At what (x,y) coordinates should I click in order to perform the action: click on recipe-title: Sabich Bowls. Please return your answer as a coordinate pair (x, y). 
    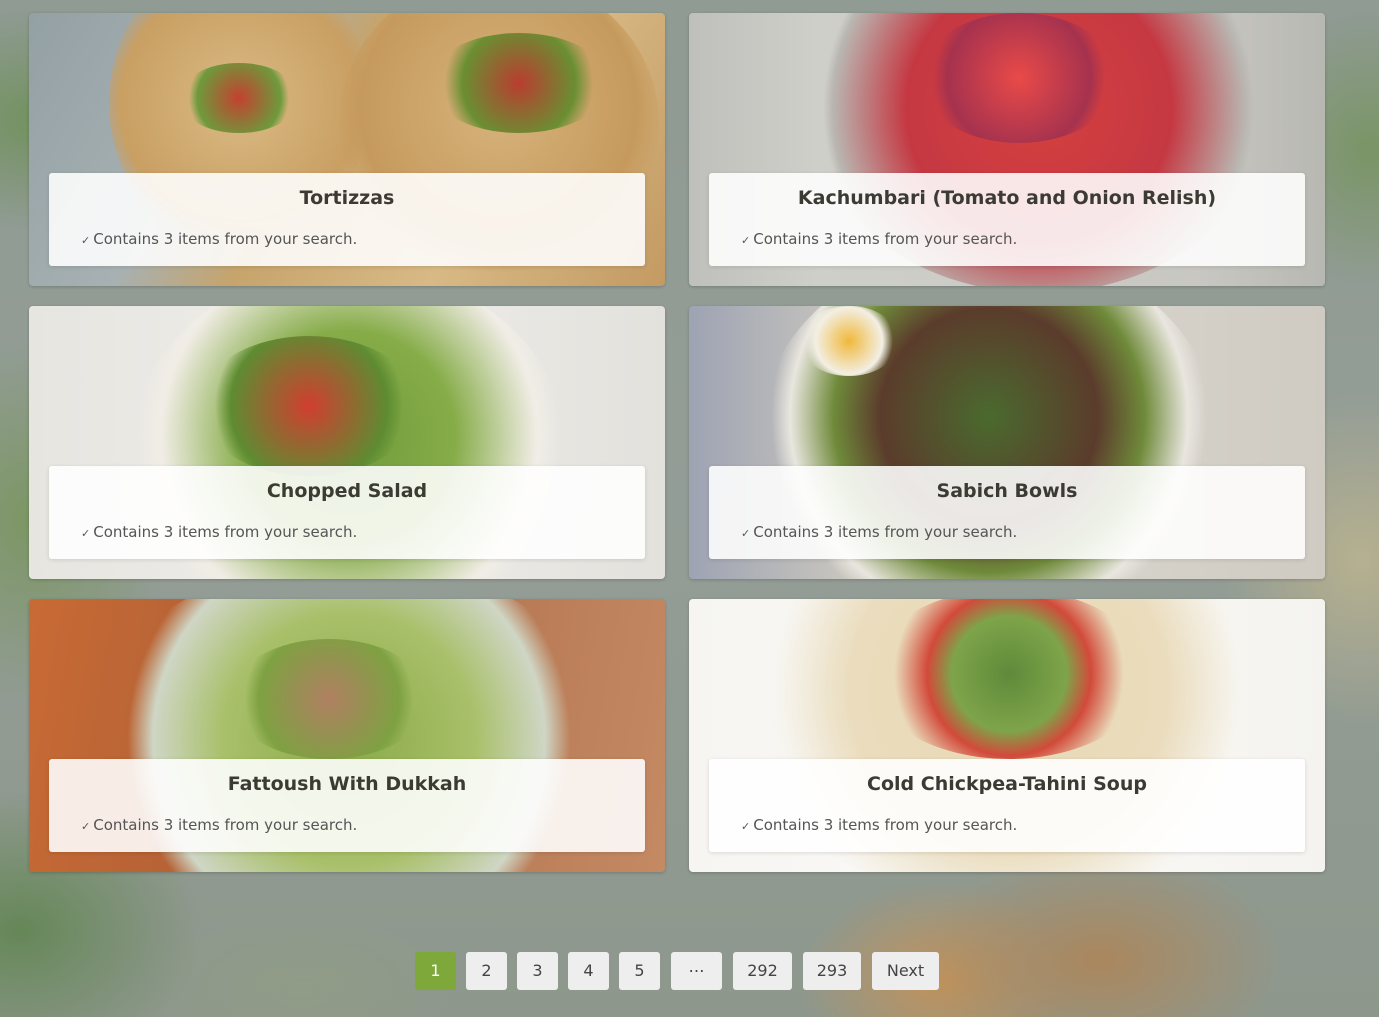
    Looking at the image, I should click on (1007, 491).